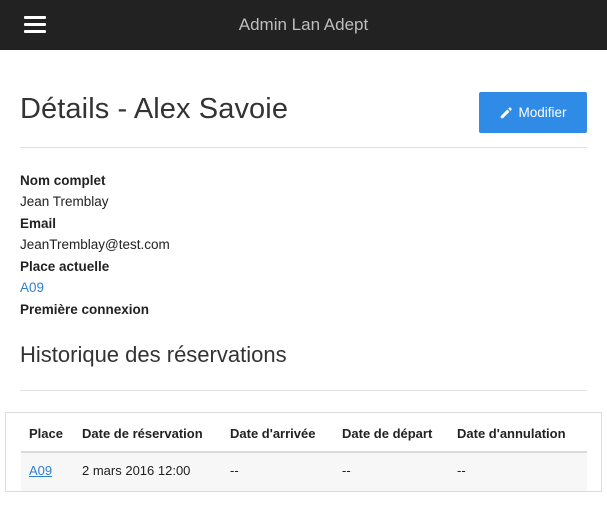 The width and height of the screenshot is (607, 506). I want to click on row-arrival-date: --, so click(234, 470).